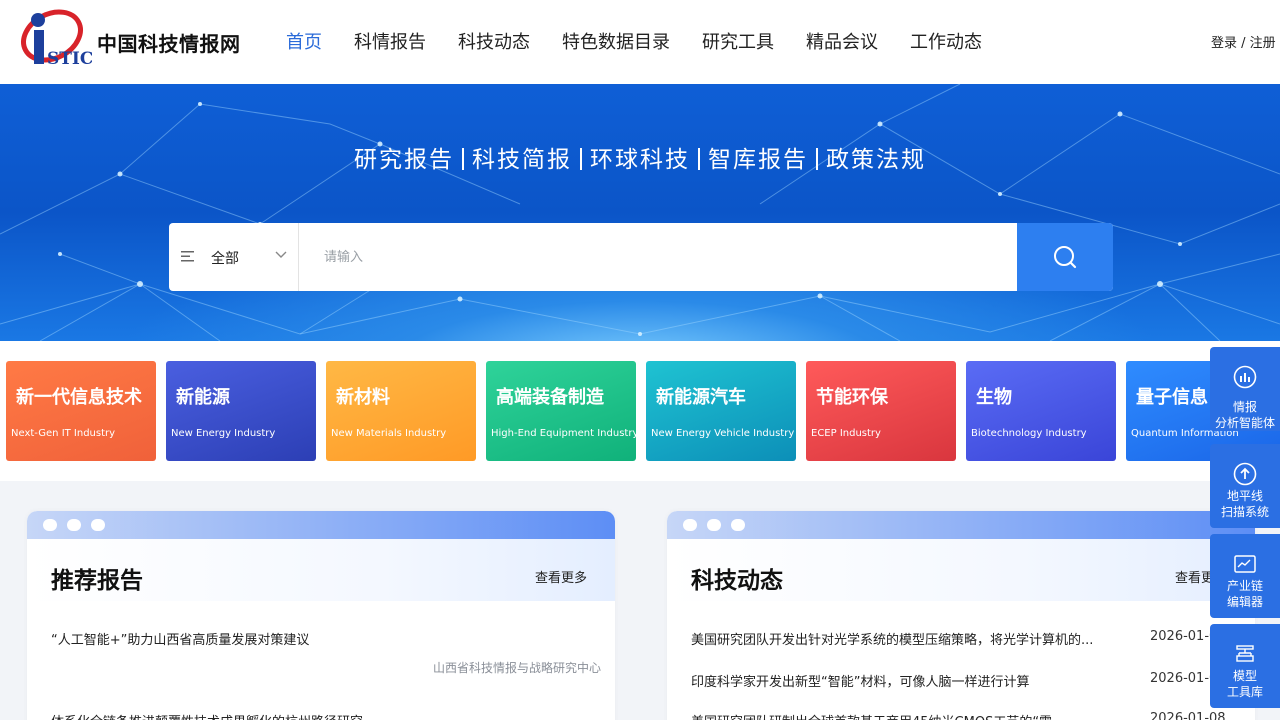 Image resolution: width=1280 pixels, height=720 pixels. I want to click on industry-name: 生物, so click(994, 397).